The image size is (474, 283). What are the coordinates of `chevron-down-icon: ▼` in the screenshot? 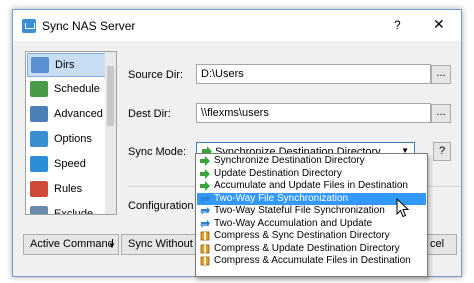 It's located at (112, 245).